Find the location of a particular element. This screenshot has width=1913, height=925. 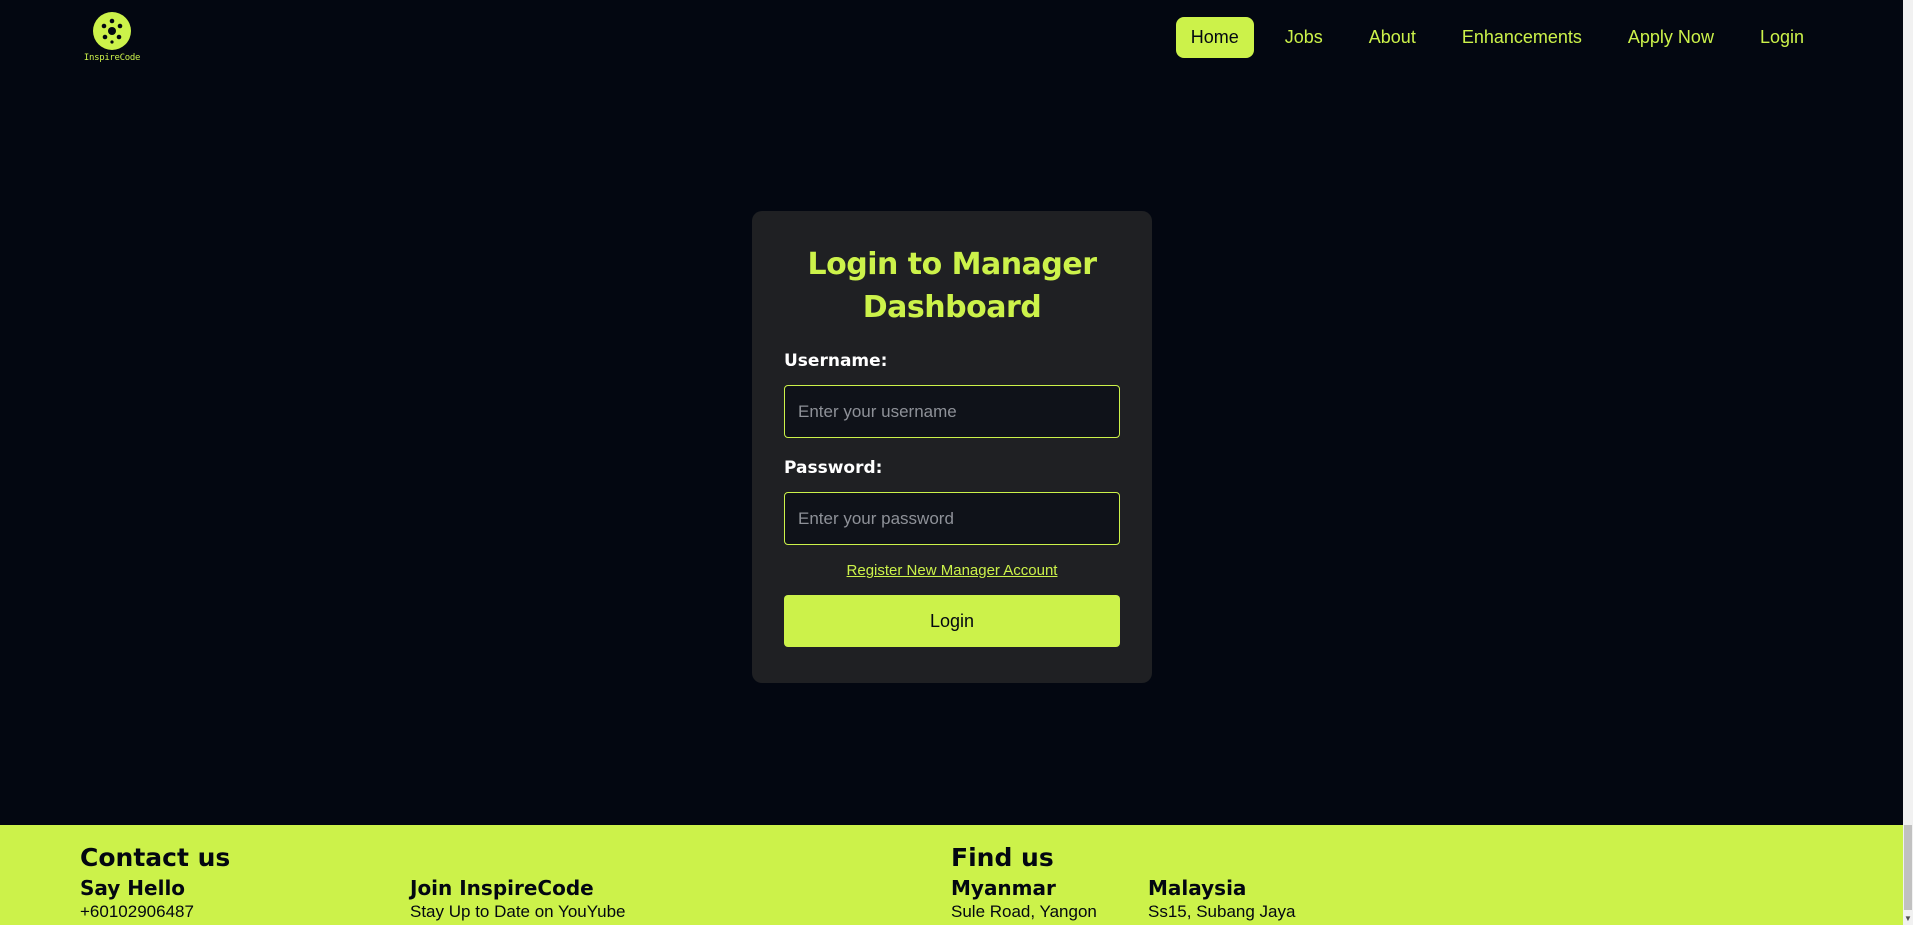

logo-text: InspireCode is located at coordinates (112, 58).